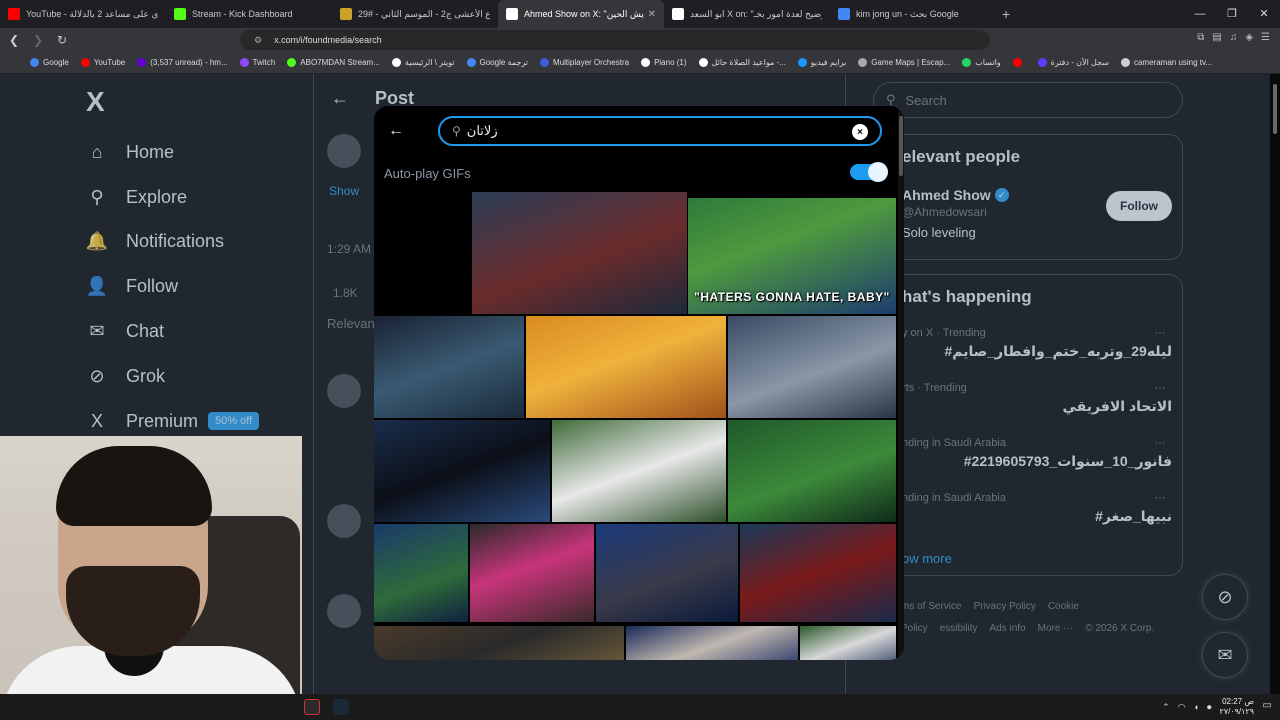  I want to click on bookmark-item: YouTube, so click(103, 62).